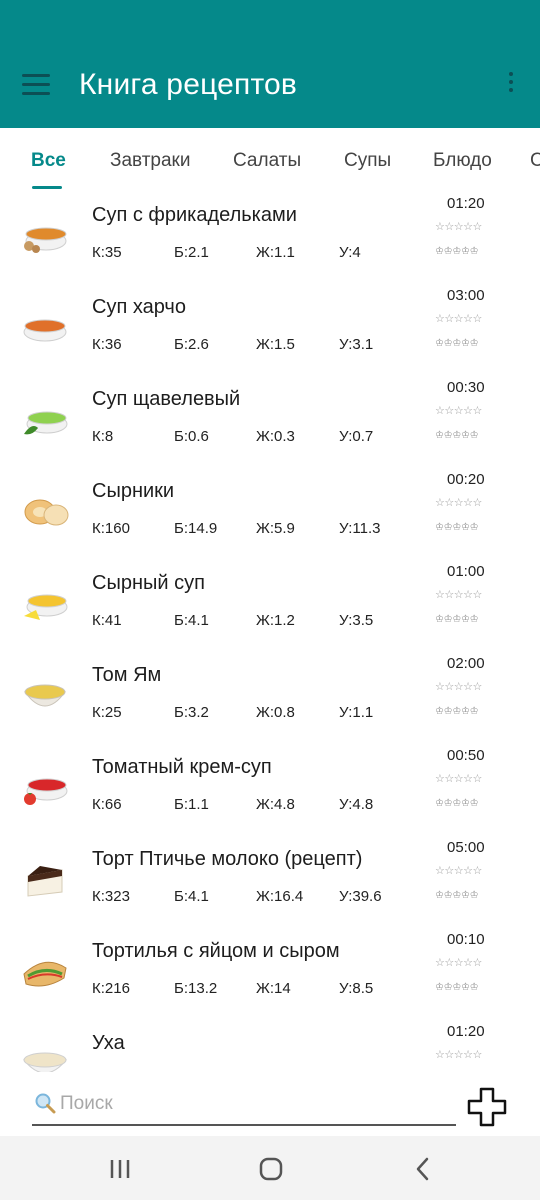  Describe the element at coordinates (356, 712) in the screenshot. I see `carbs-value: У:1.1` at that location.